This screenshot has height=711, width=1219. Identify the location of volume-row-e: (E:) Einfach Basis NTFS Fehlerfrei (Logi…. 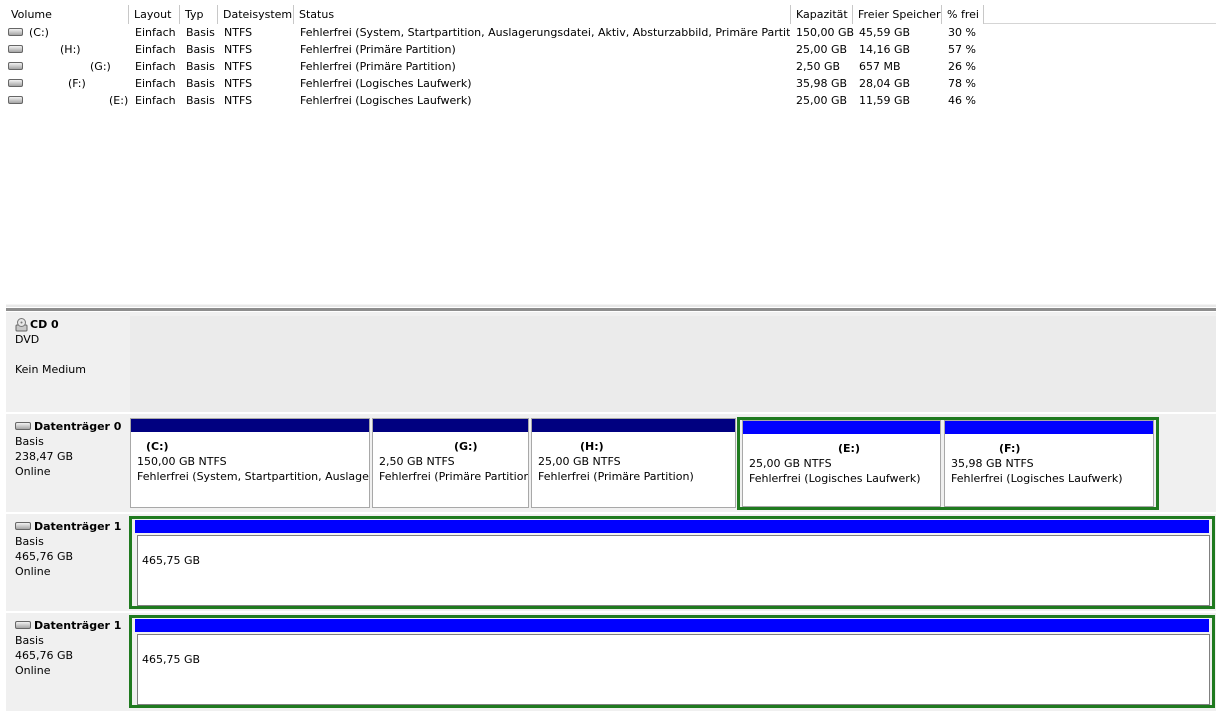
(611, 100).